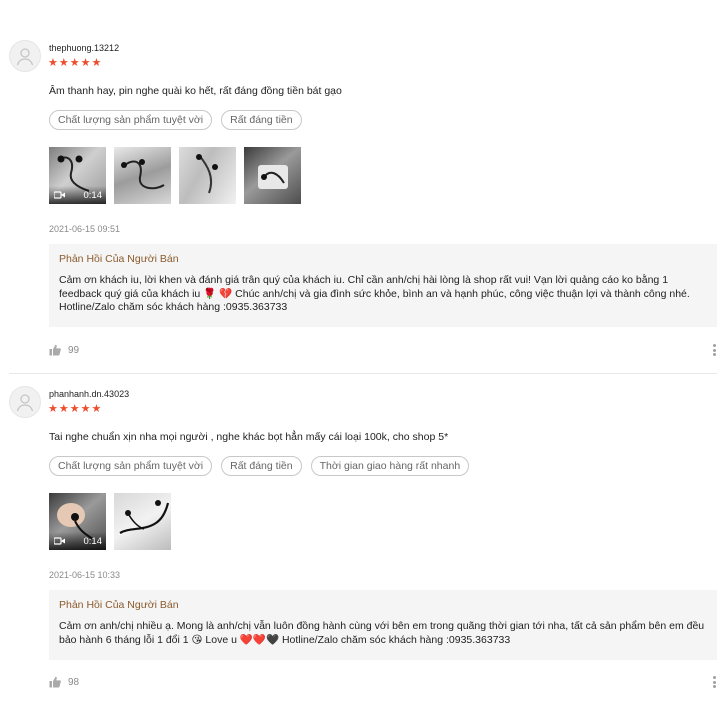  I want to click on username: phanhanh.dn.43023, so click(89, 394).